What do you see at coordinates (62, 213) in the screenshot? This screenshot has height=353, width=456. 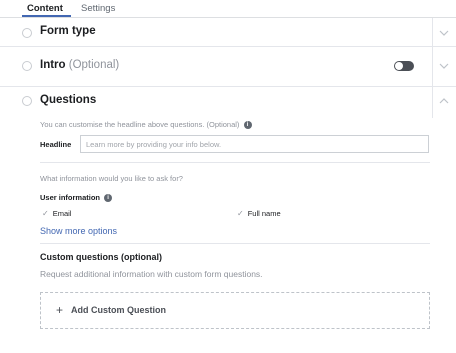 I see `field-email-label: Email` at bounding box center [62, 213].